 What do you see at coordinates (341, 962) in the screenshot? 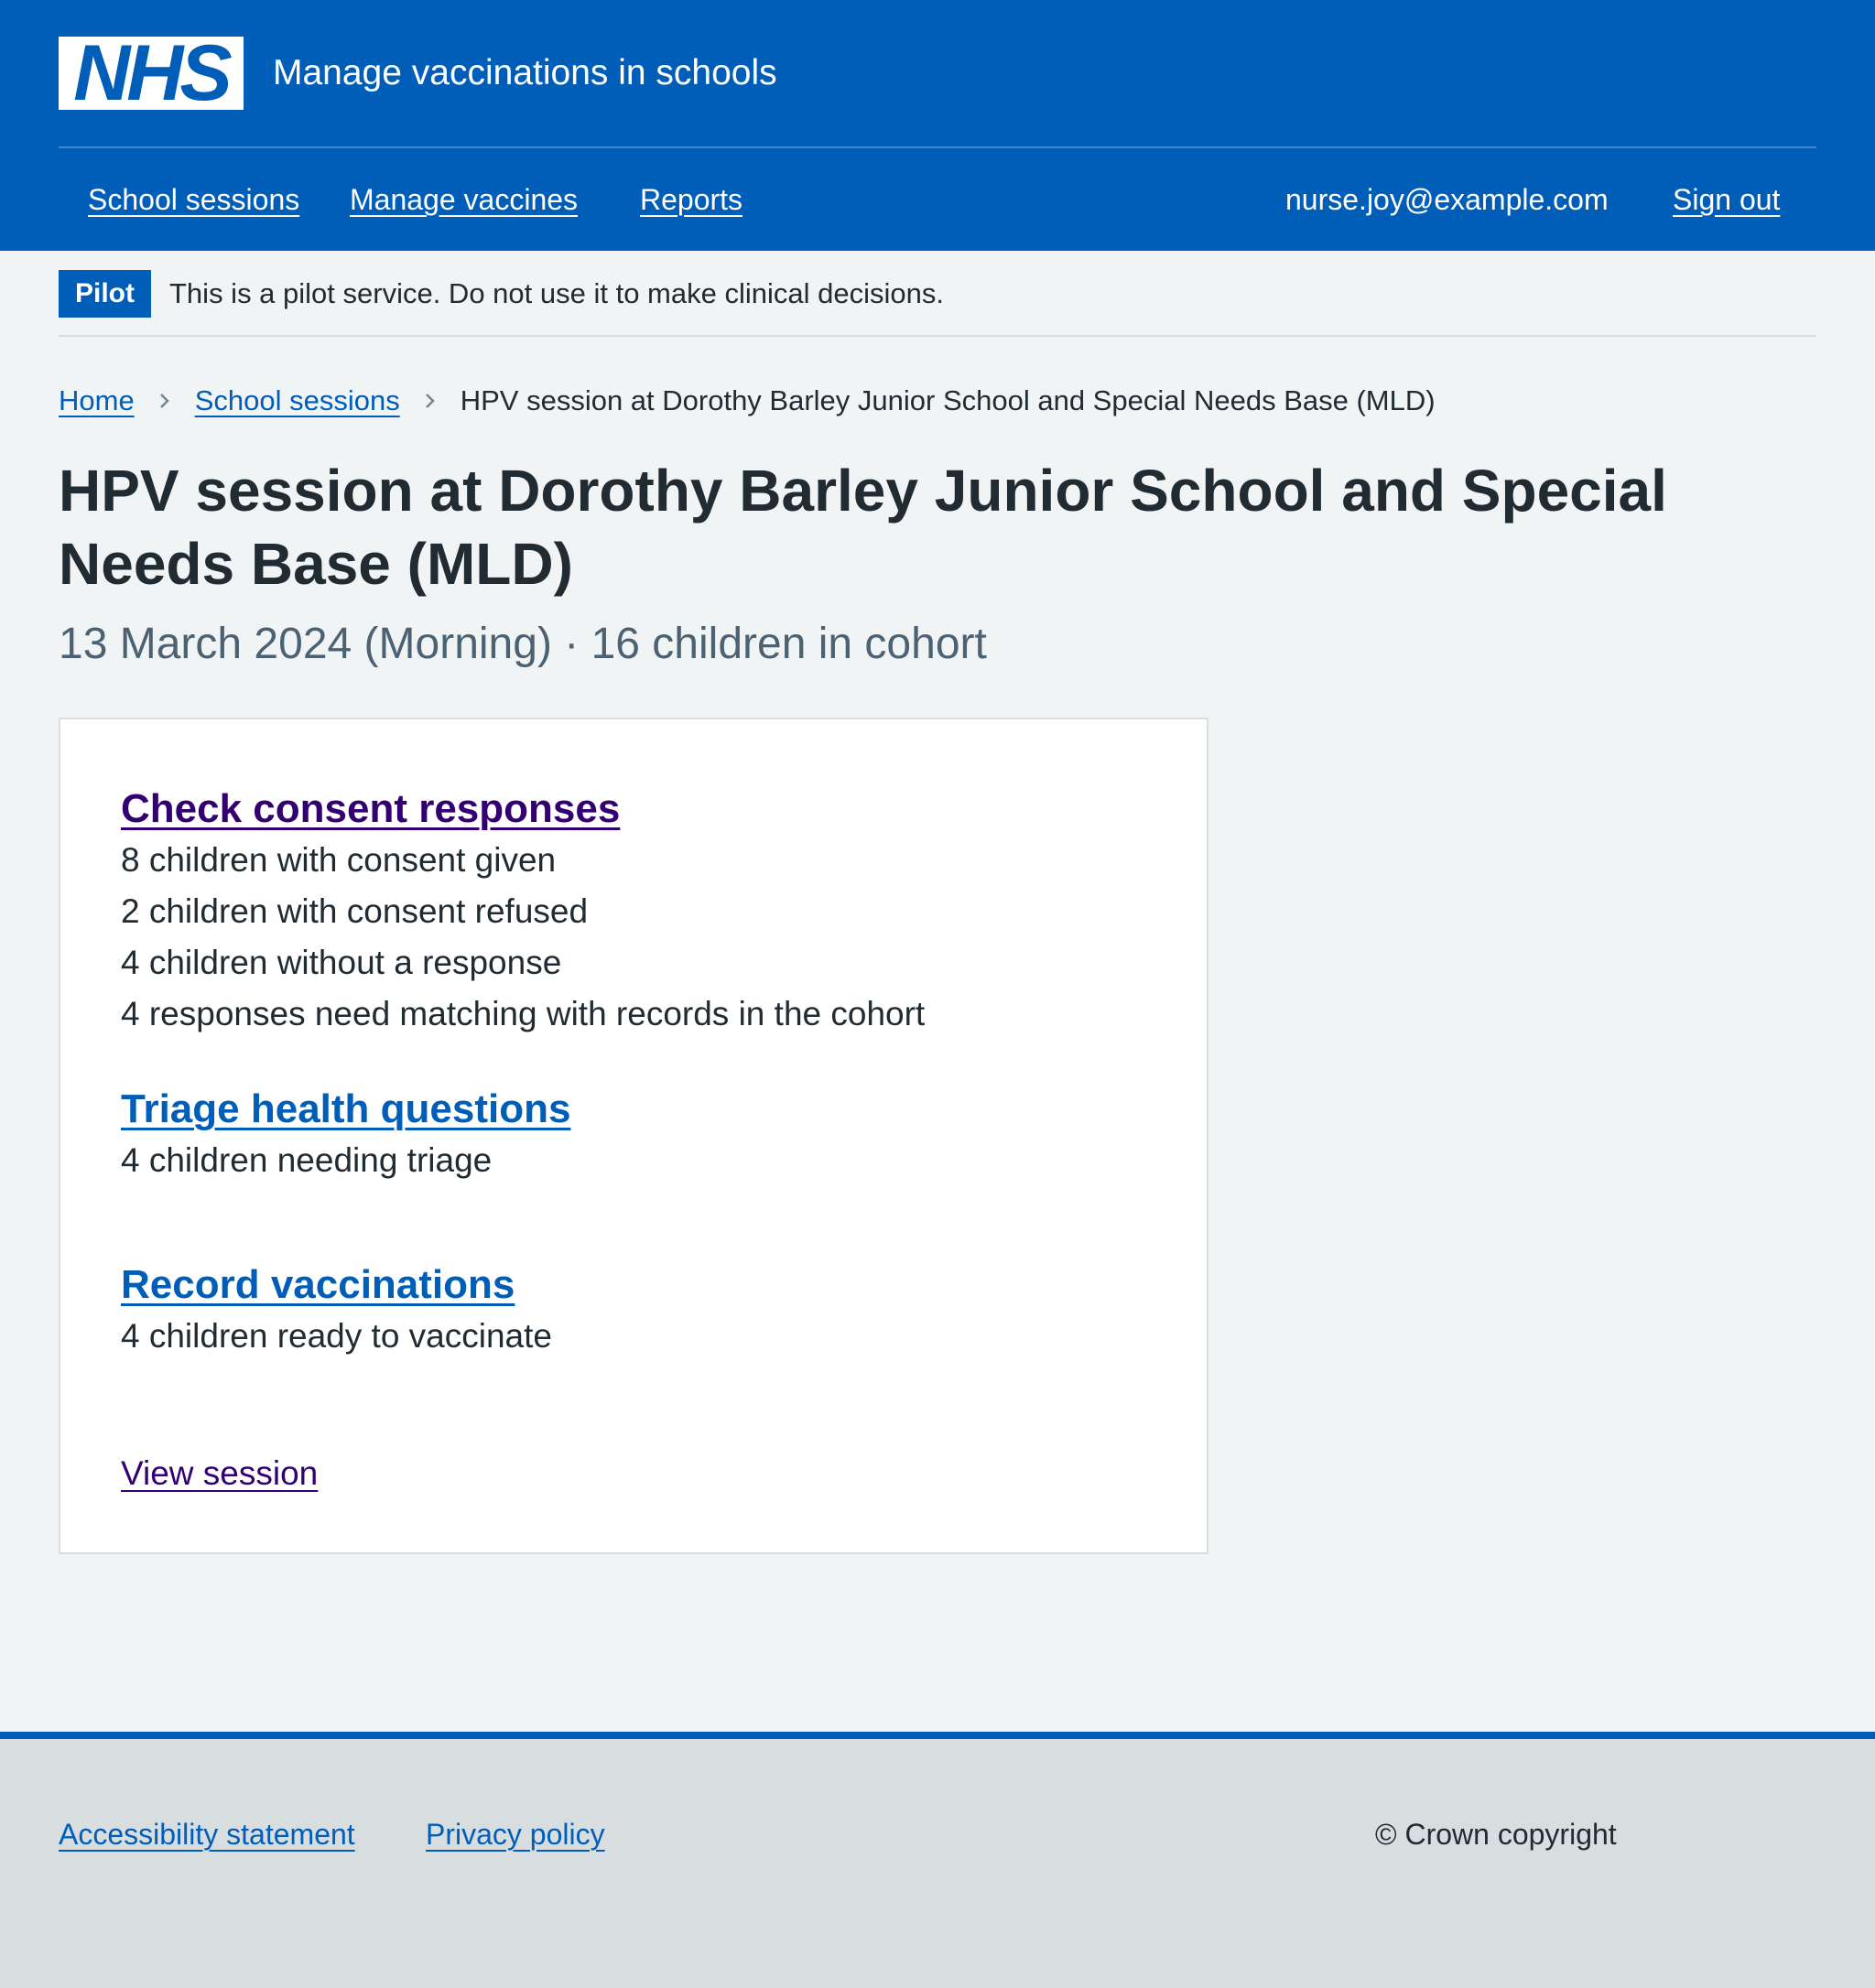
I see `no-response-count: 4 children without a response` at bounding box center [341, 962].